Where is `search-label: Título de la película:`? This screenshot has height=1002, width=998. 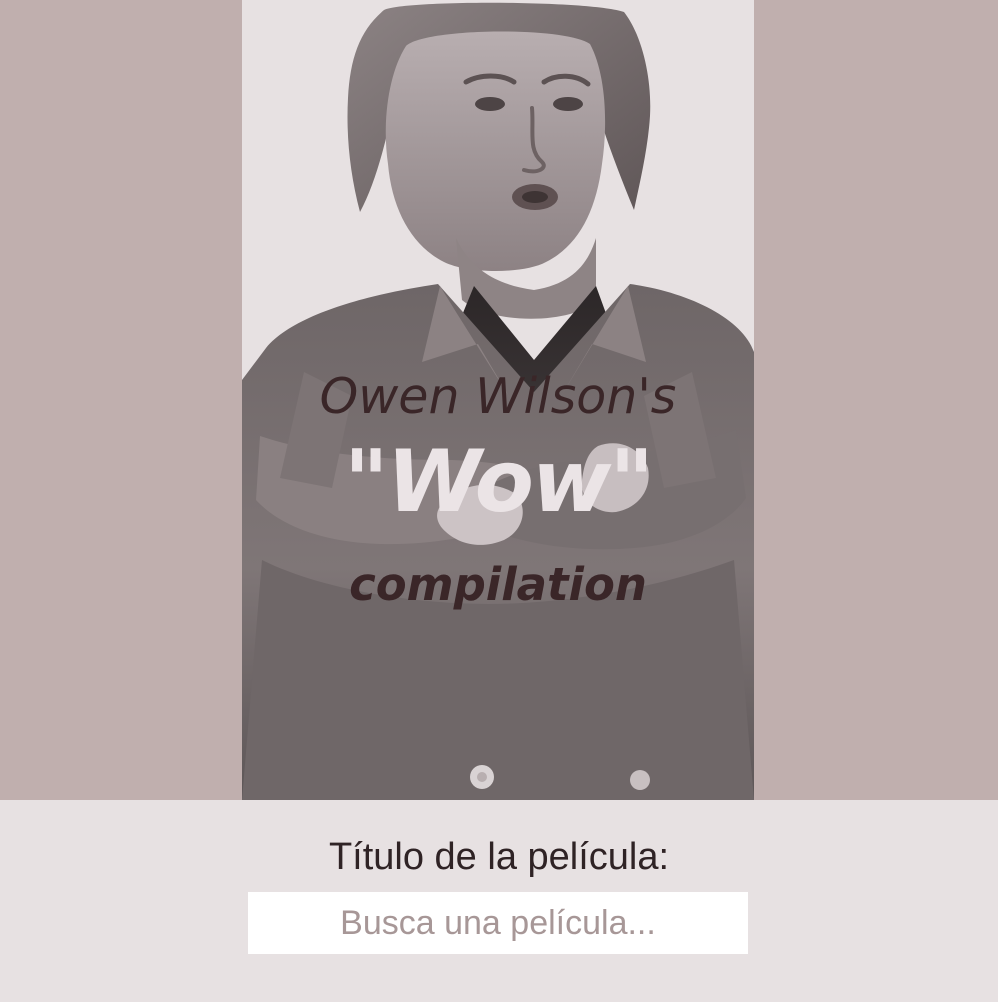
search-label: Título de la película: is located at coordinates (499, 857).